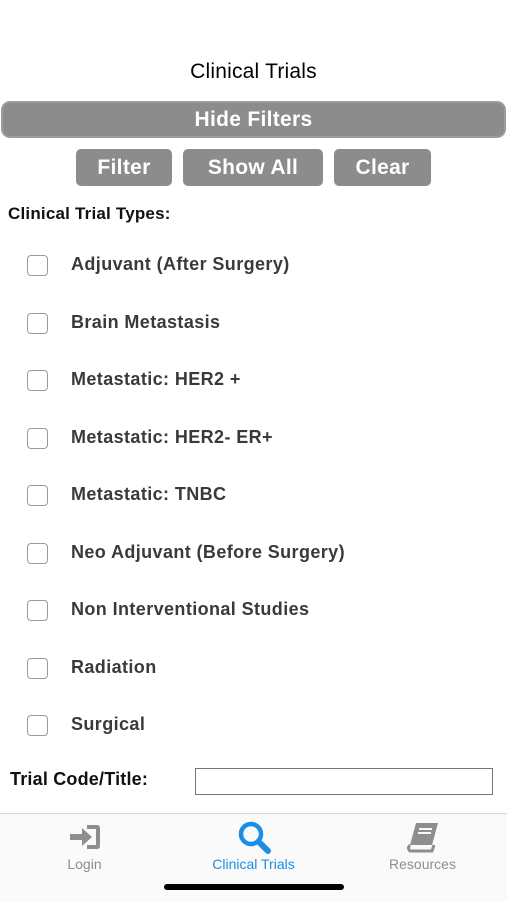  I want to click on trial-type-item-adjuvant: Adjuvant (After Surgery), so click(253, 265).